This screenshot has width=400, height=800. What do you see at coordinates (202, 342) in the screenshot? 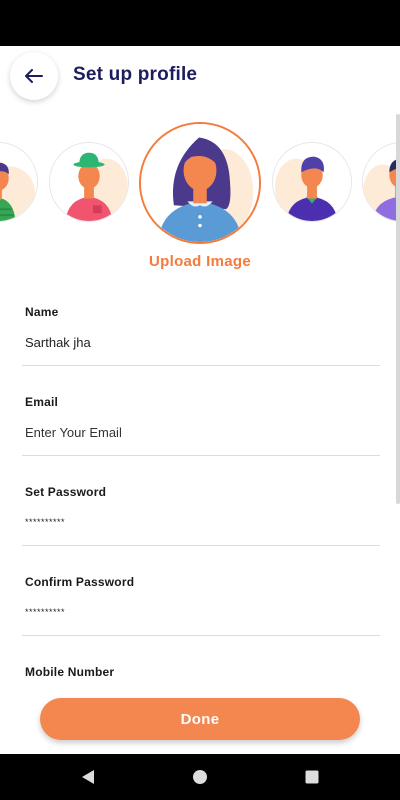
I see `name-input` at bounding box center [202, 342].